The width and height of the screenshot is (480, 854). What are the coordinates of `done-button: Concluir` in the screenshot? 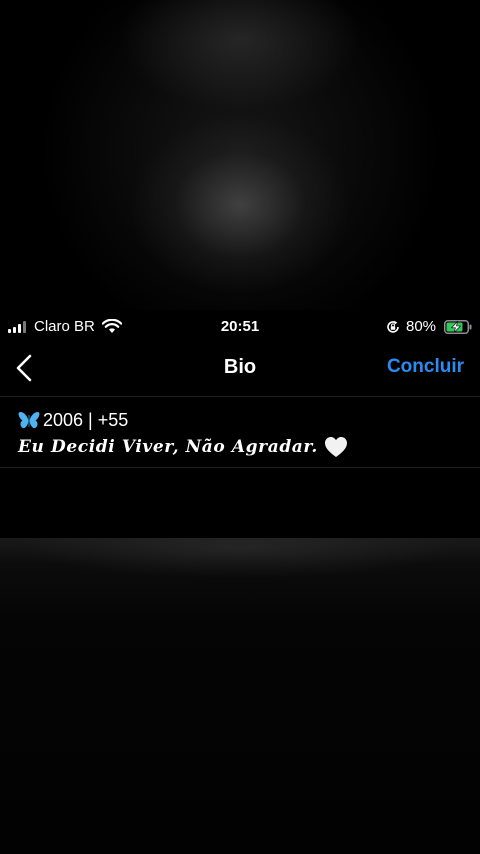 It's located at (425, 367).